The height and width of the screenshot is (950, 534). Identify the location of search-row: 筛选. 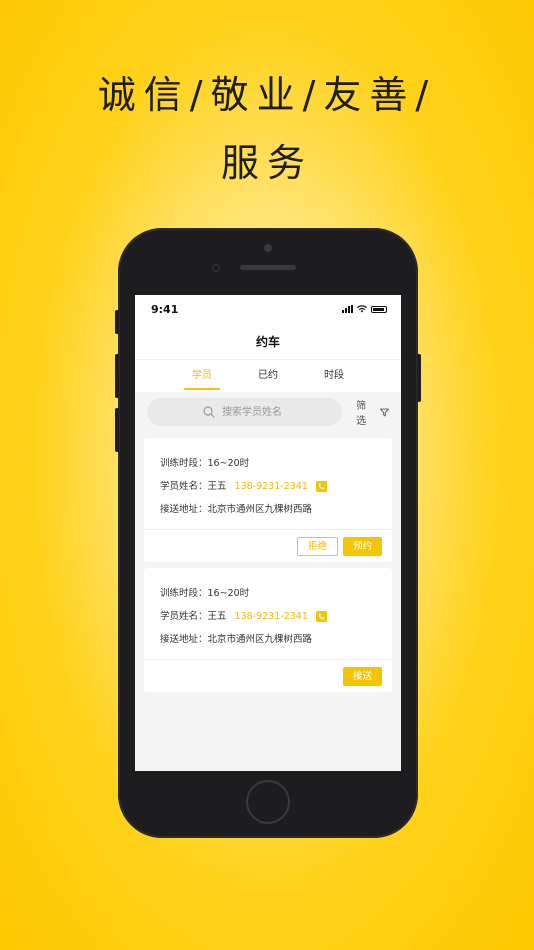
(268, 412).